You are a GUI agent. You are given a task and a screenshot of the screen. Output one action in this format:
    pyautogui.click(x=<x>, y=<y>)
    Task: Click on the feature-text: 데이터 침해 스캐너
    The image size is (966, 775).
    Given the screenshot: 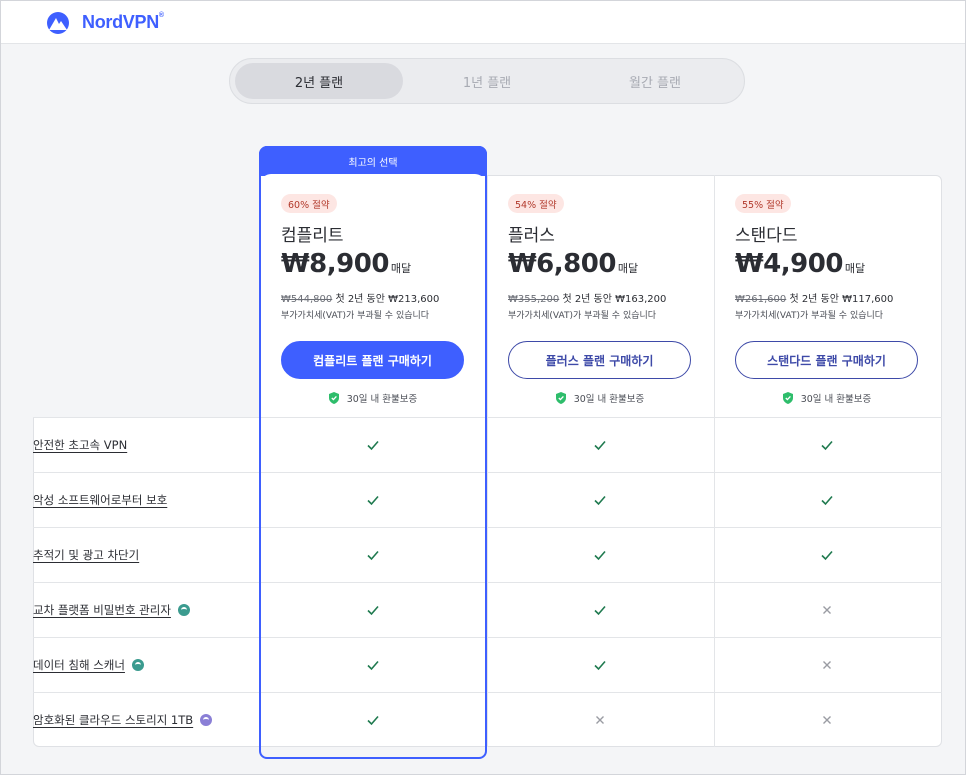 What is the action you would take?
    pyautogui.click(x=79, y=665)
    